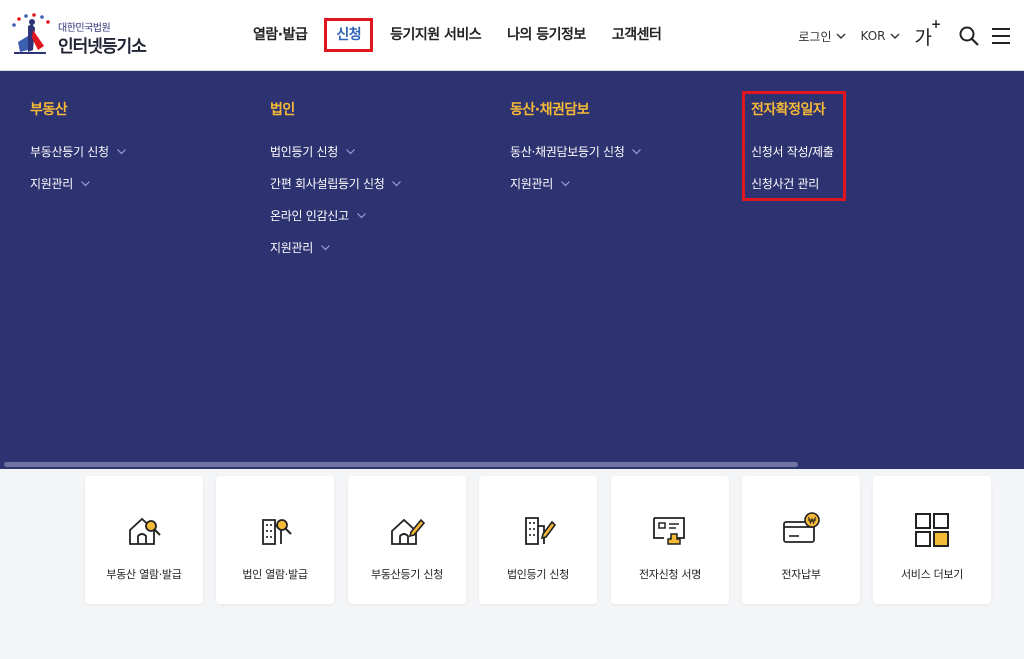  Describe the element at coordinates (873, 36) in the screenshot. I see `language-label: KOR` at that location.